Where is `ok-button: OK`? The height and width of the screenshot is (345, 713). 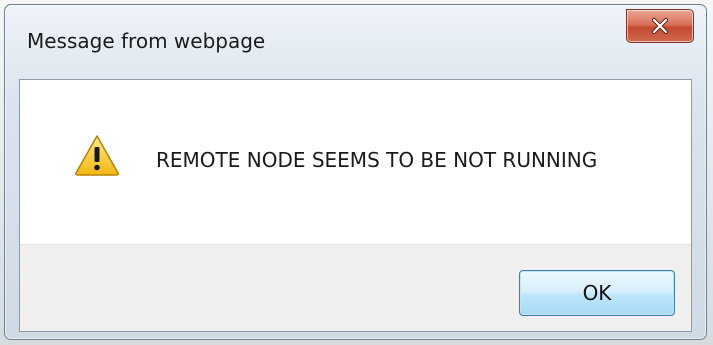 ok-button: OK is located at coordinates (597, 293).